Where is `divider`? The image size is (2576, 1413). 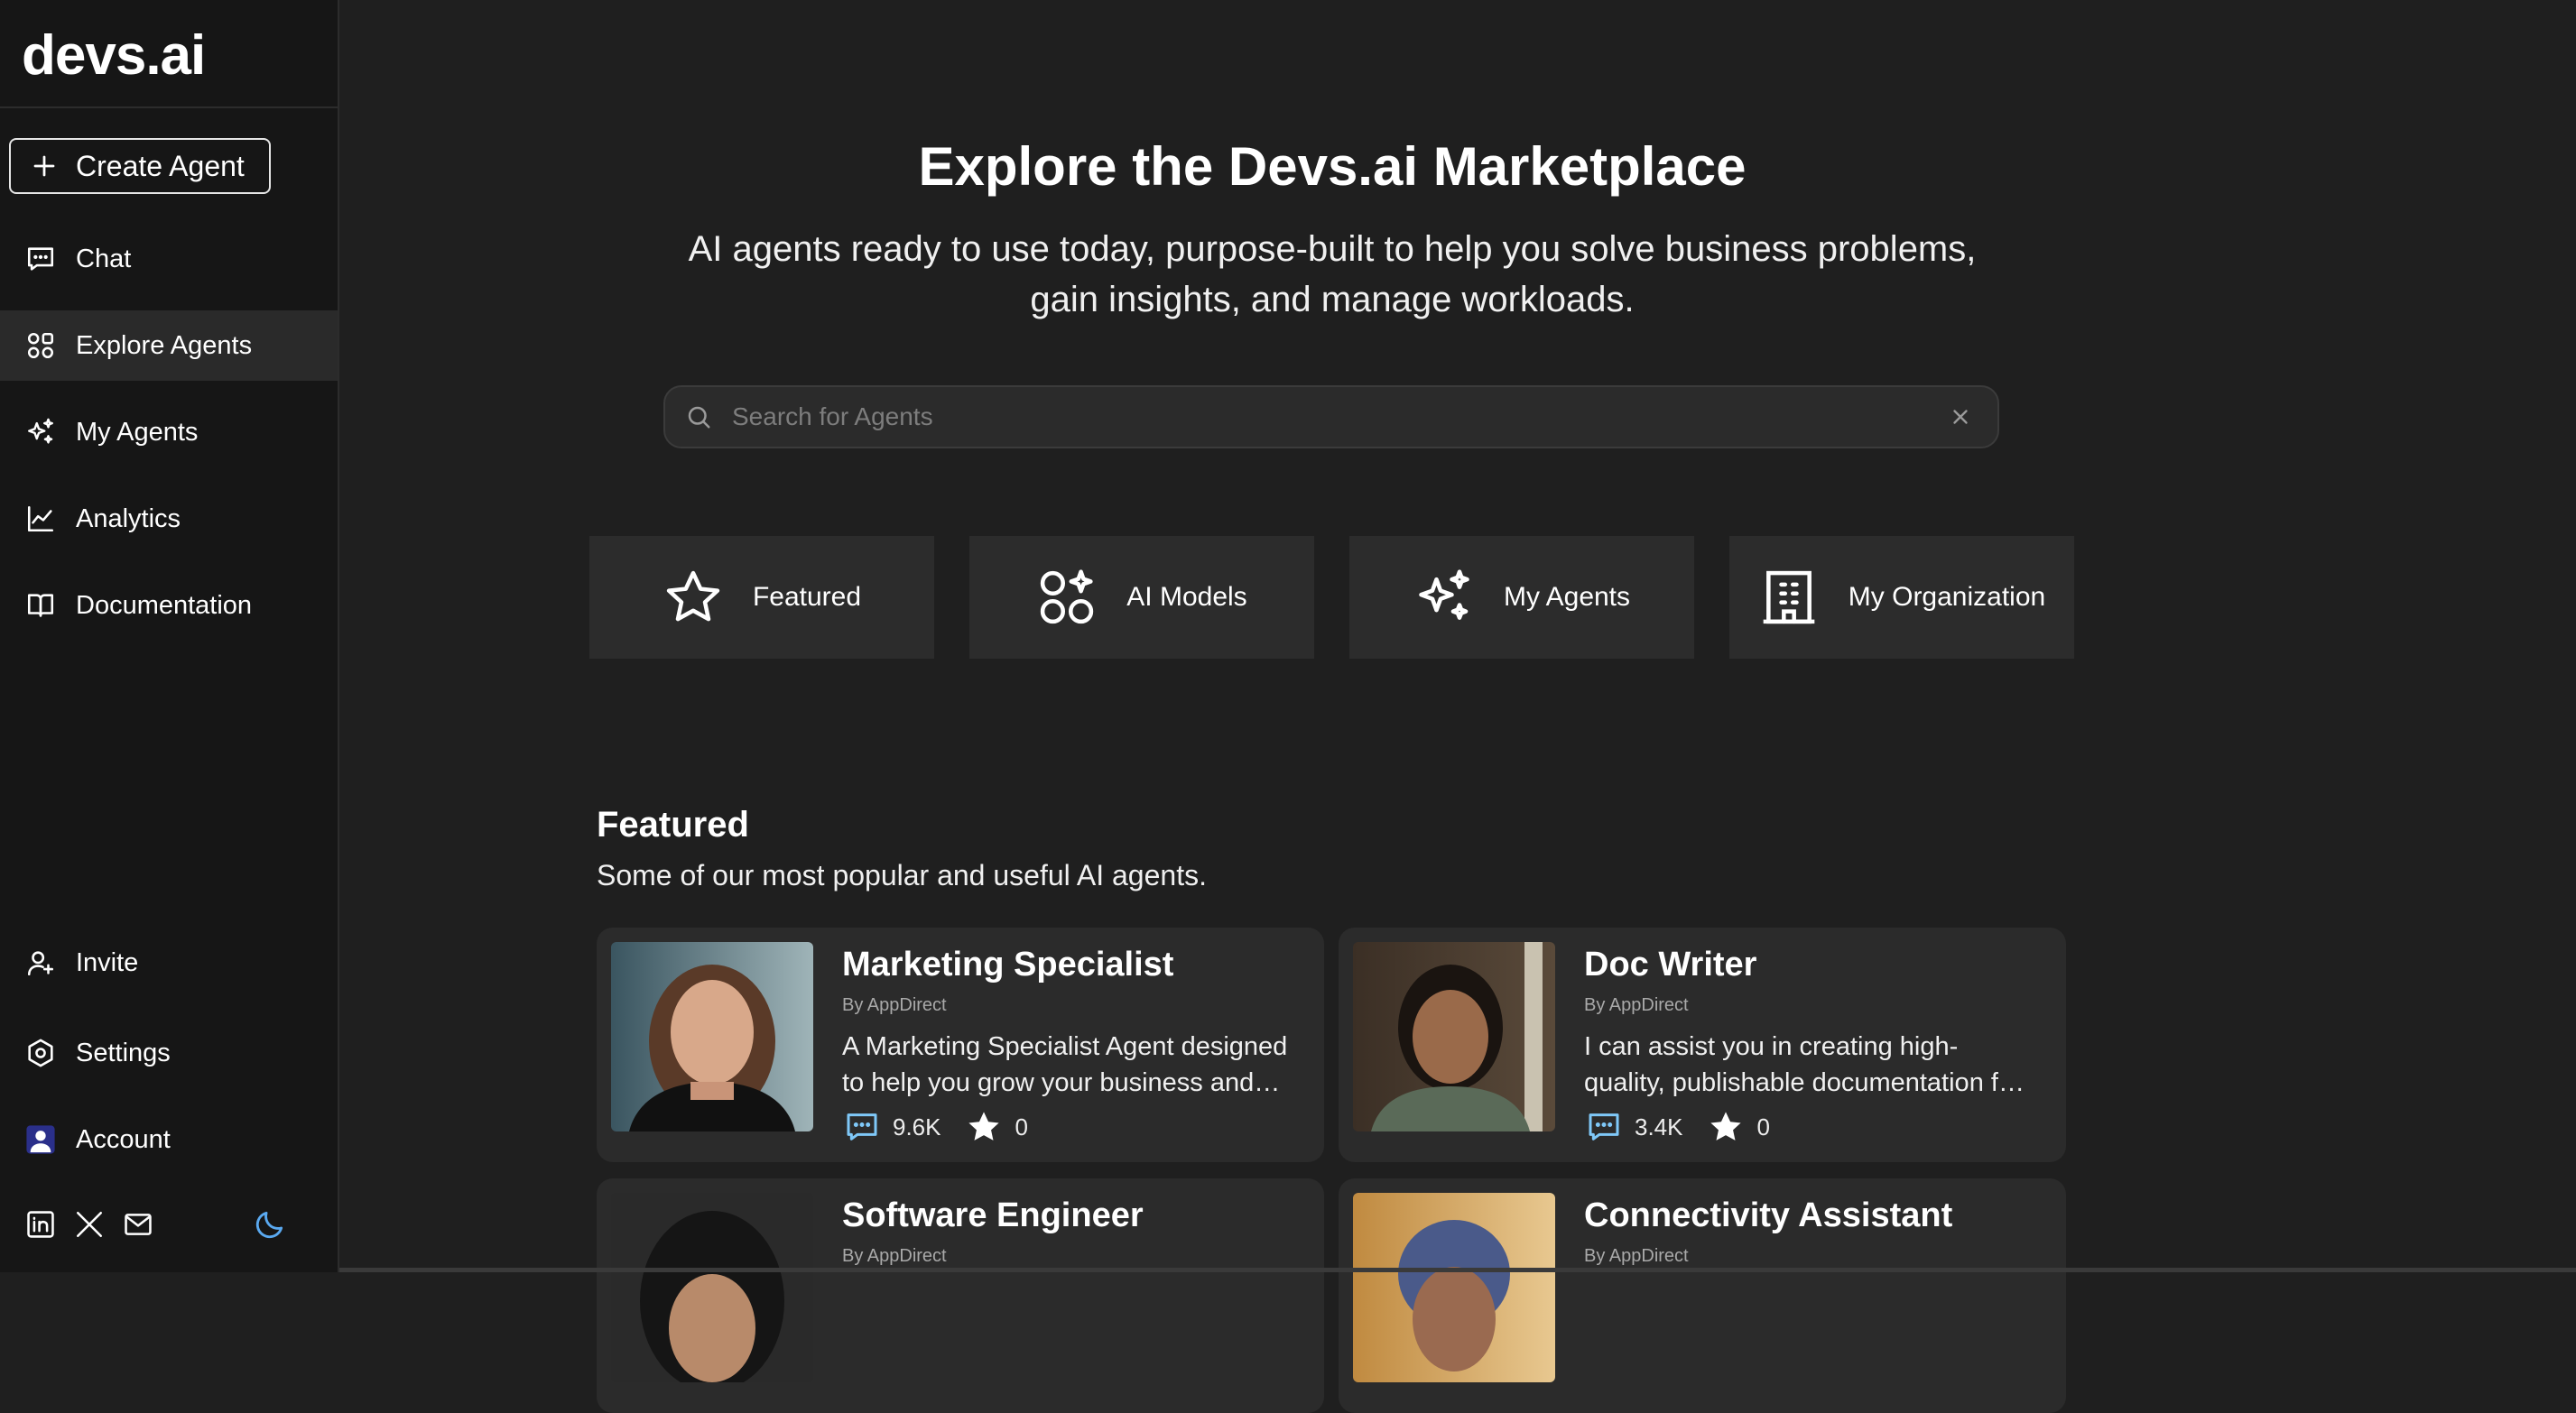 divider is located at coordinates (169, 107).